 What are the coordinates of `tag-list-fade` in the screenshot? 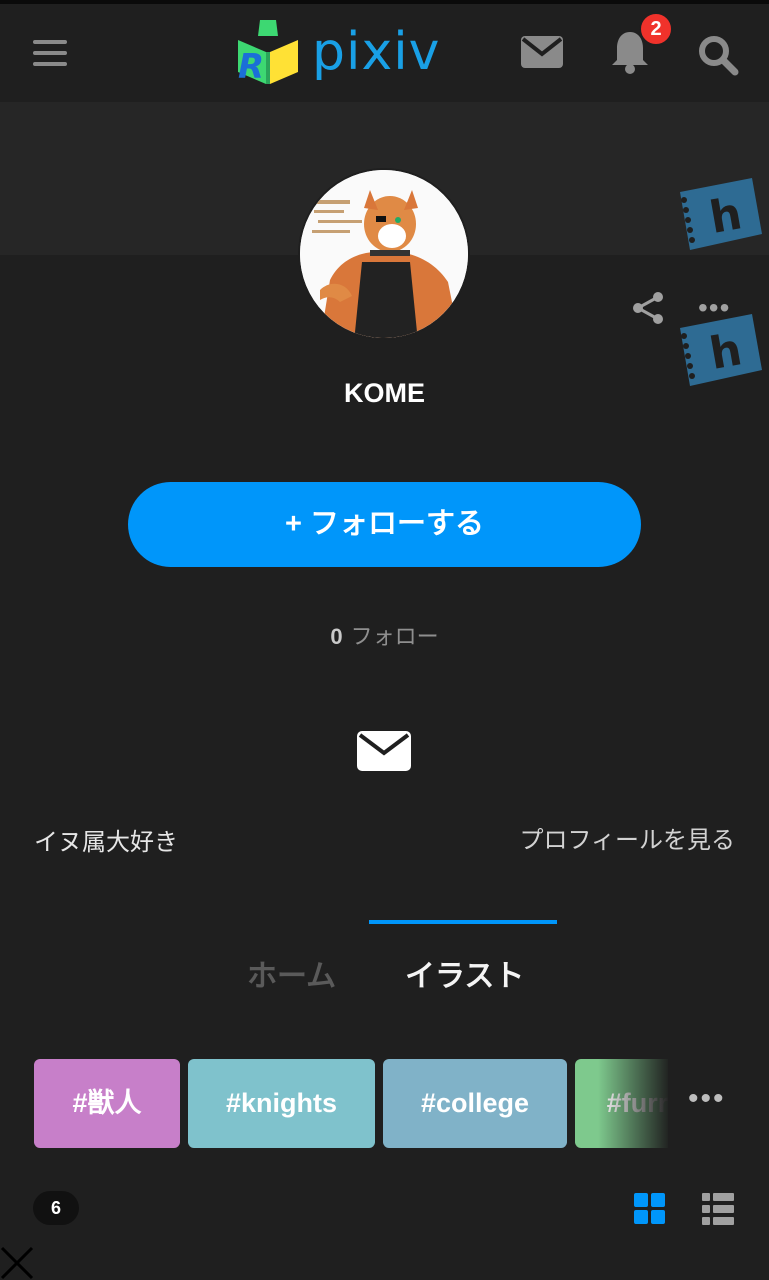 It's located at (634, 1103).